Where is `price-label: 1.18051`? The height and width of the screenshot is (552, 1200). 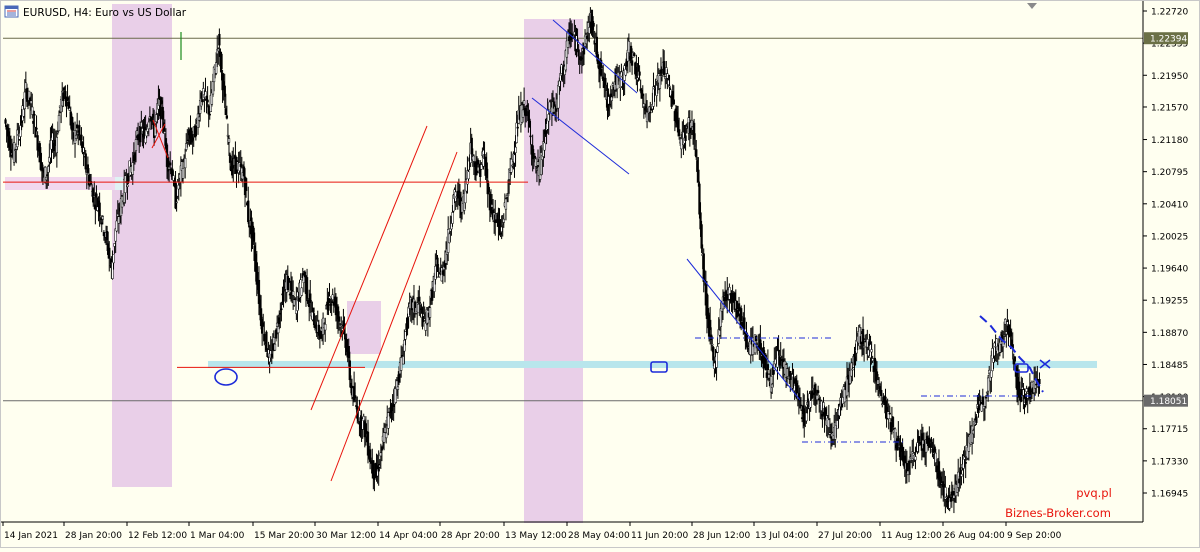 price-label: 1.18051 is located at coordinates (1168, 402).